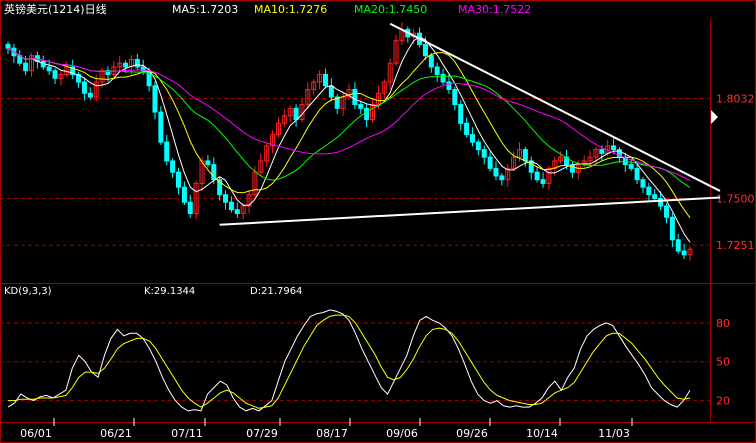  Describe the element at coordinates (332, 433) in the screenshot. I see `x-tick-label: 08/17` at that location.